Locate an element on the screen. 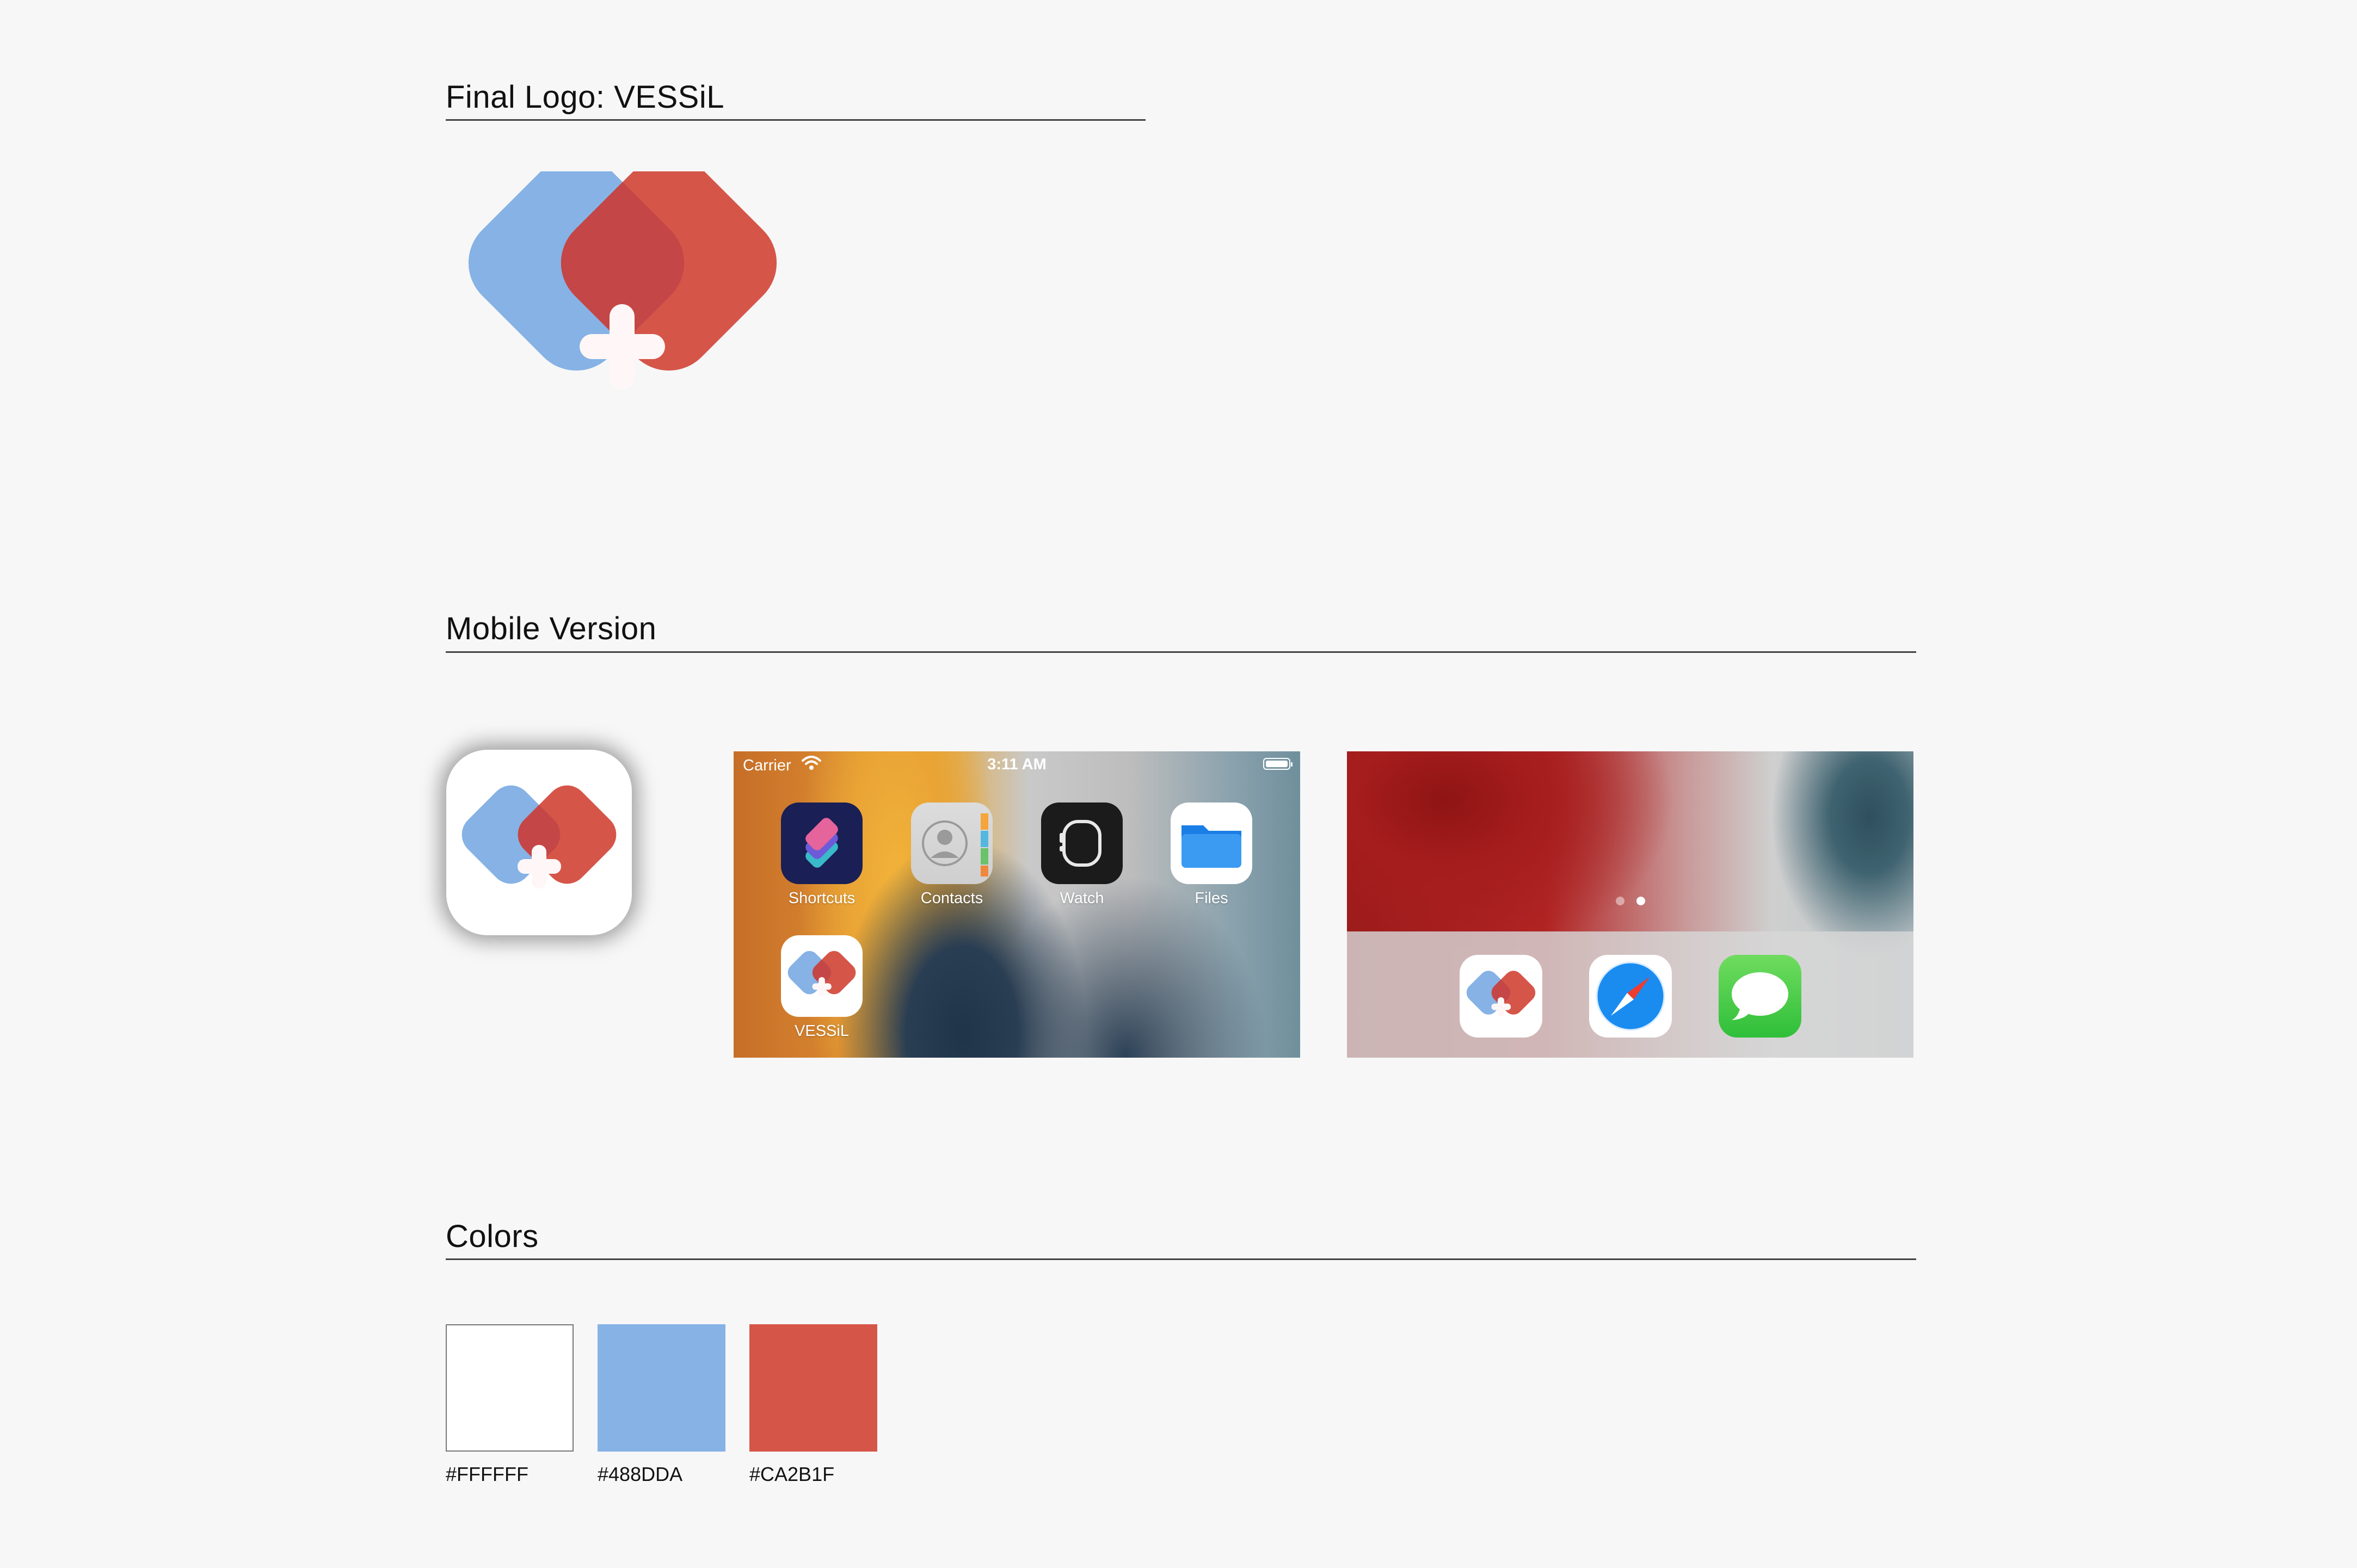  shortcuts-icon is located at coordinates (822, 843).